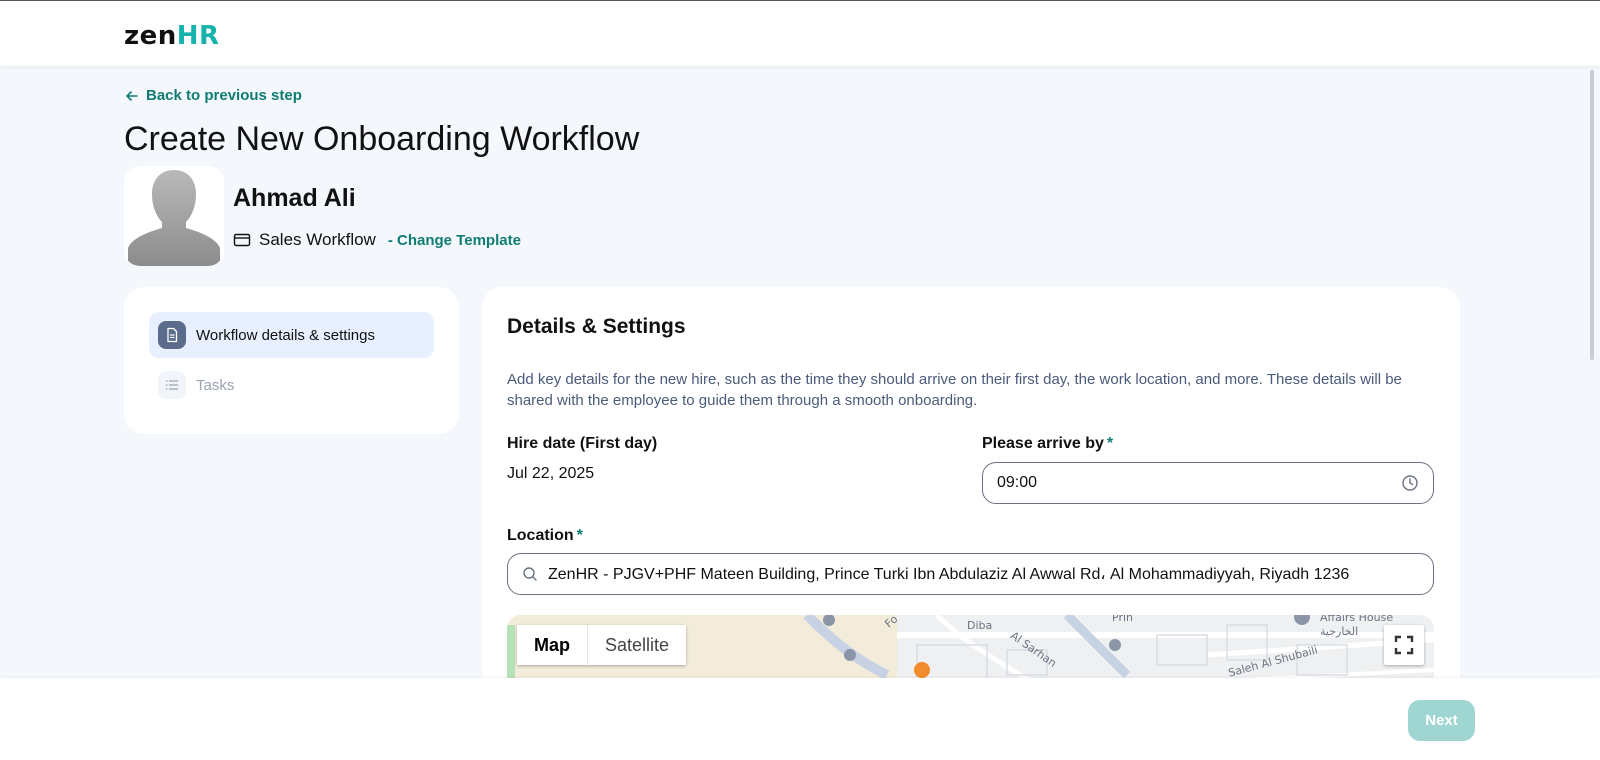  I want to click on map-street-label: Diba, so click(980, 625).